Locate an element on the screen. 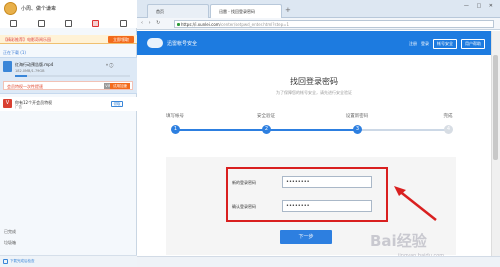 The height and width of the screenshot is (267, 500). account-security-button: 帐号安全 is located at coordinates (445, 44).